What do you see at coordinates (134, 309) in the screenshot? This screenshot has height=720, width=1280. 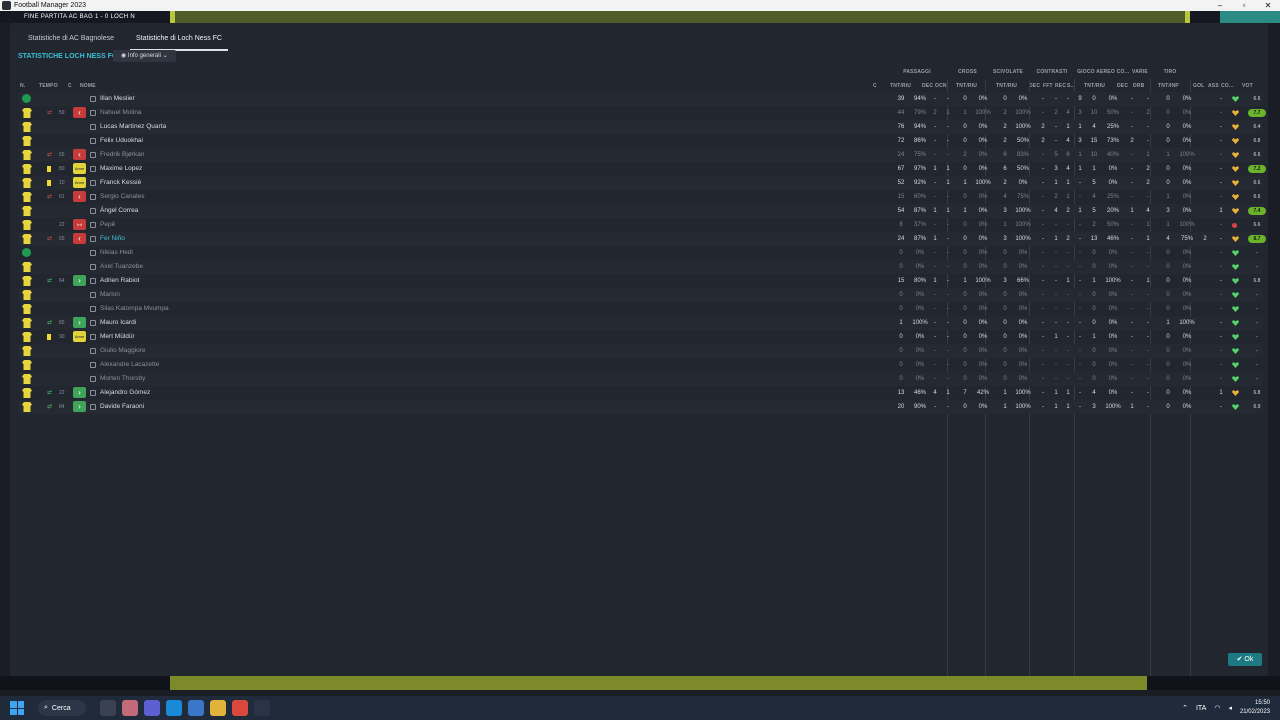 I see `player-name: Silas Katompa Mvumpa` at bounding box center [134, 309].